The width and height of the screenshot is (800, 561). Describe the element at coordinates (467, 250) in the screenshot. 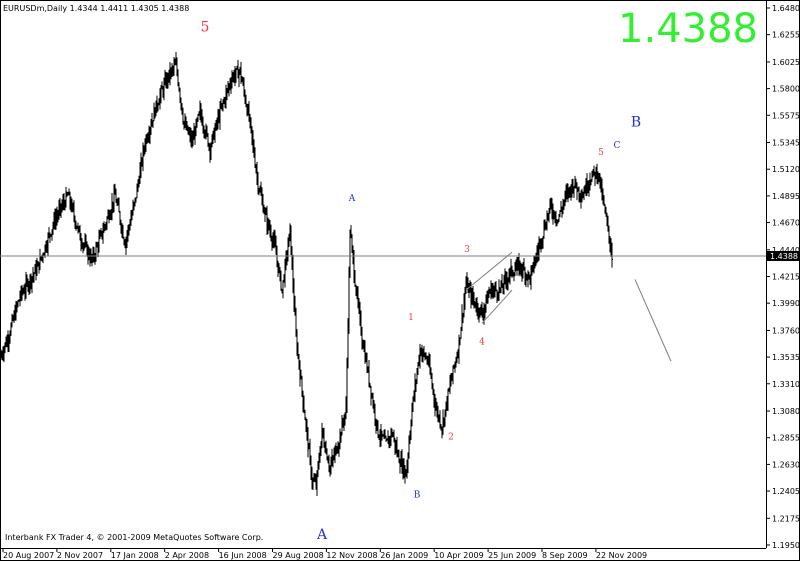

I see `wave-label: 3` at that location.